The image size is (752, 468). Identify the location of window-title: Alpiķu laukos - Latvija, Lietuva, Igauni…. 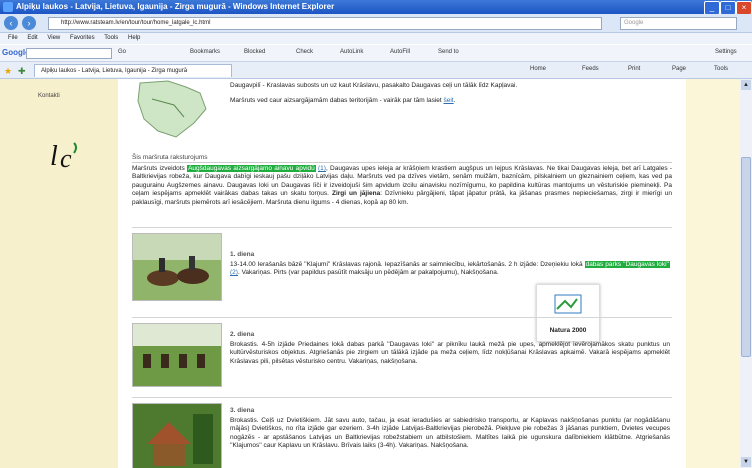
(175, 6).